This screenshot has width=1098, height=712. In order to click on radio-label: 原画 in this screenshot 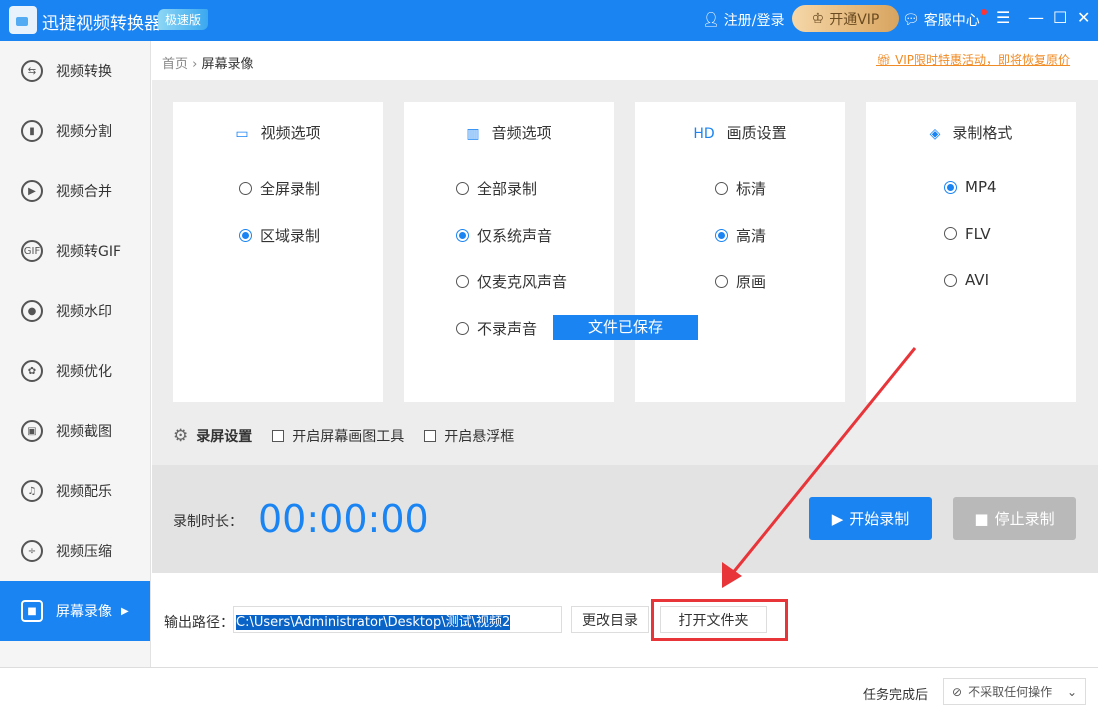, I will do `click(751, 282)`.